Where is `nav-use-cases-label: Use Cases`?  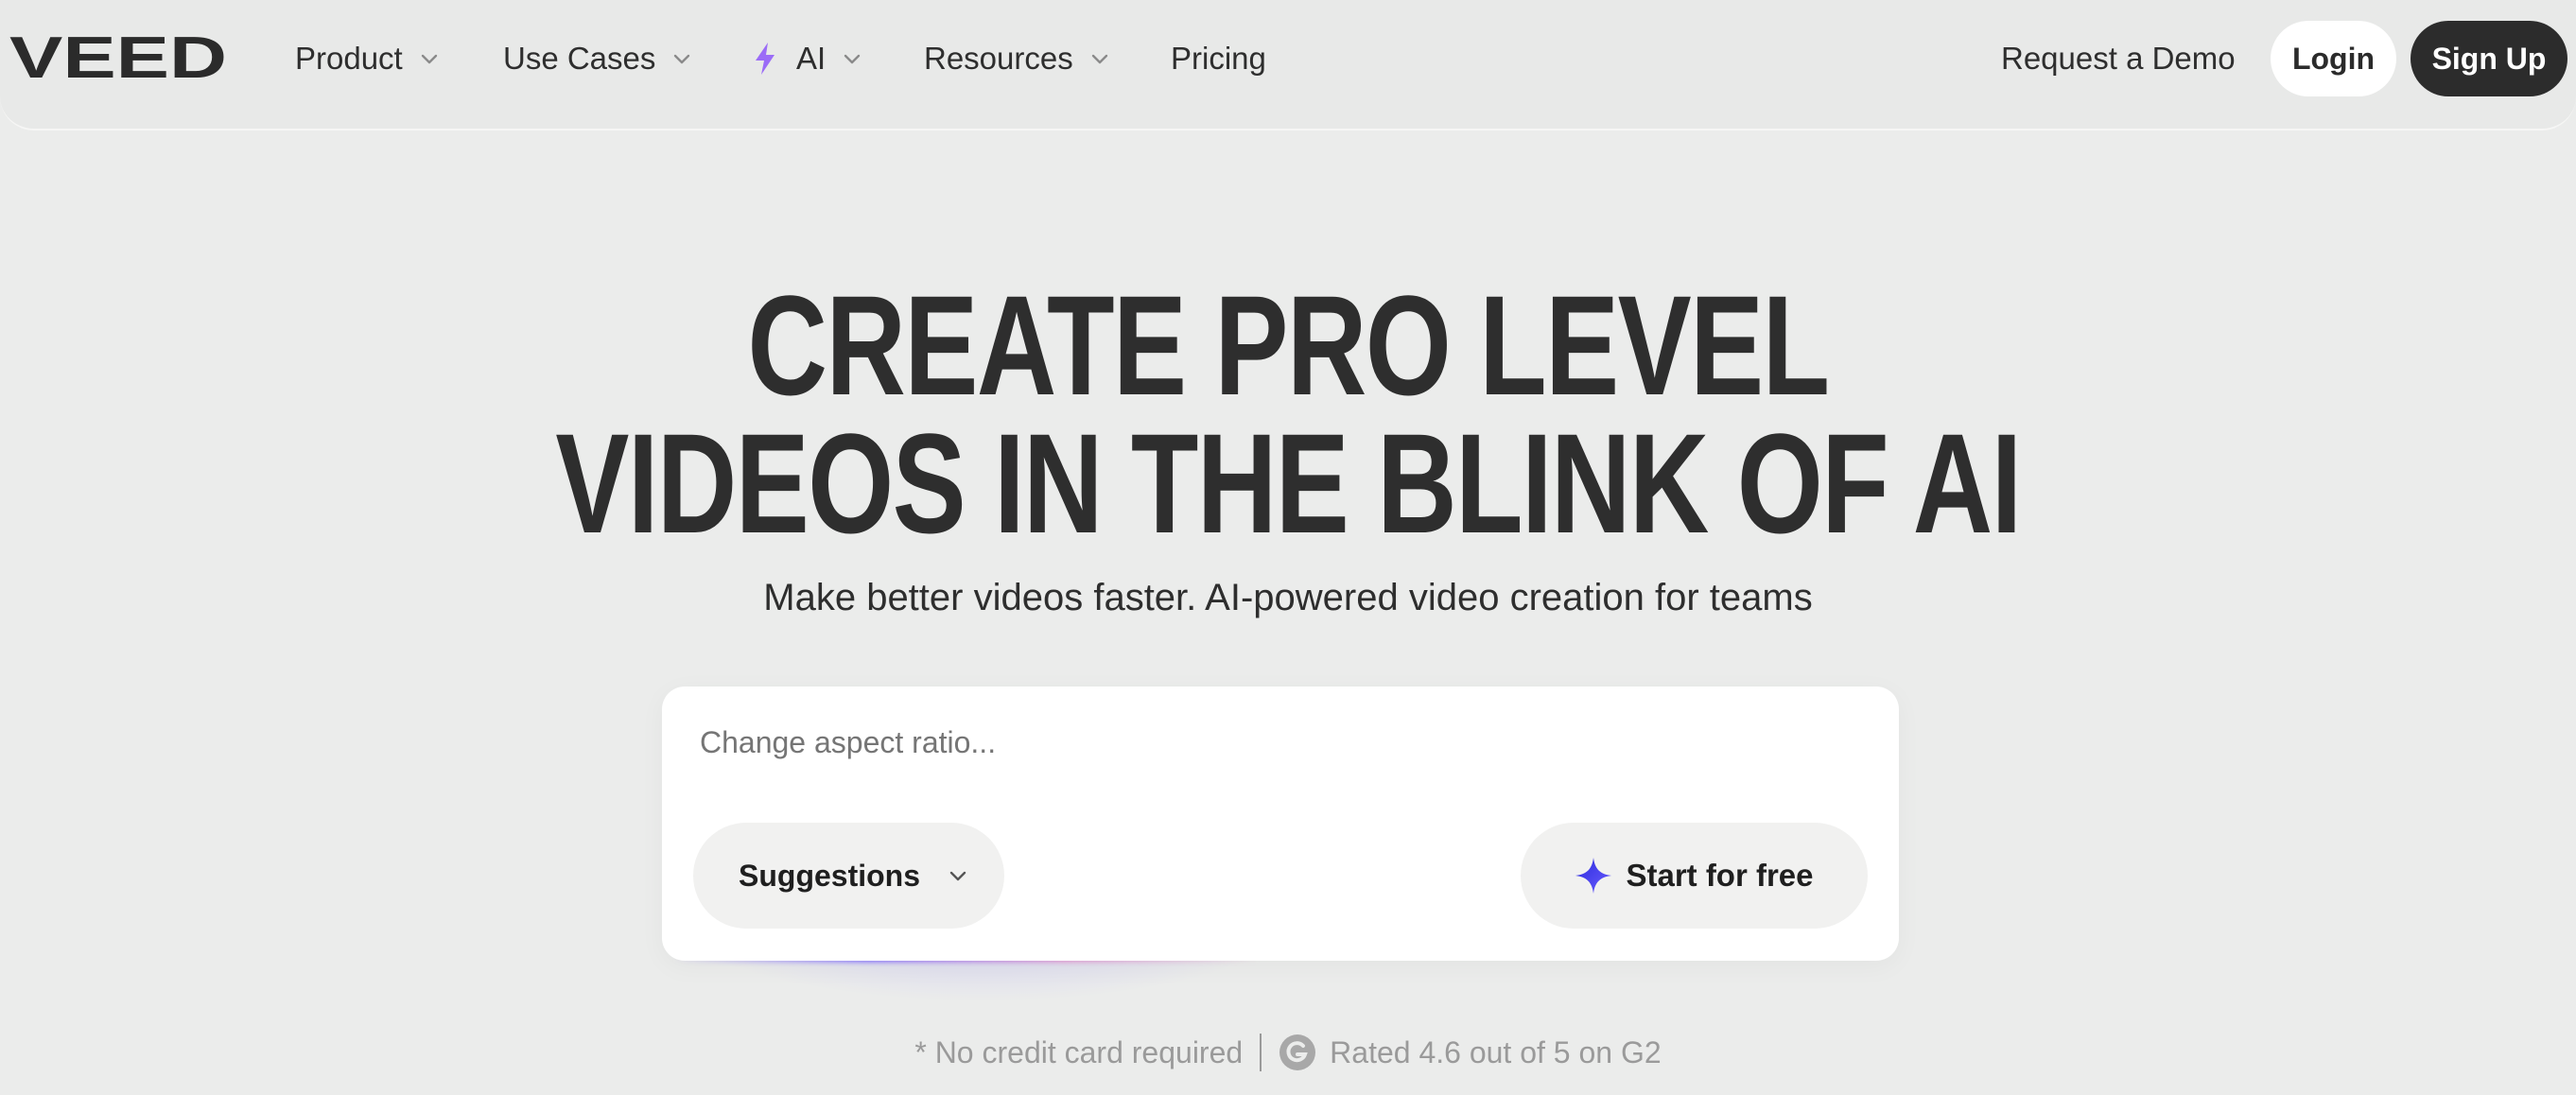 nav-use-cases-label: Use Cases is located at coordinates (579, 59).